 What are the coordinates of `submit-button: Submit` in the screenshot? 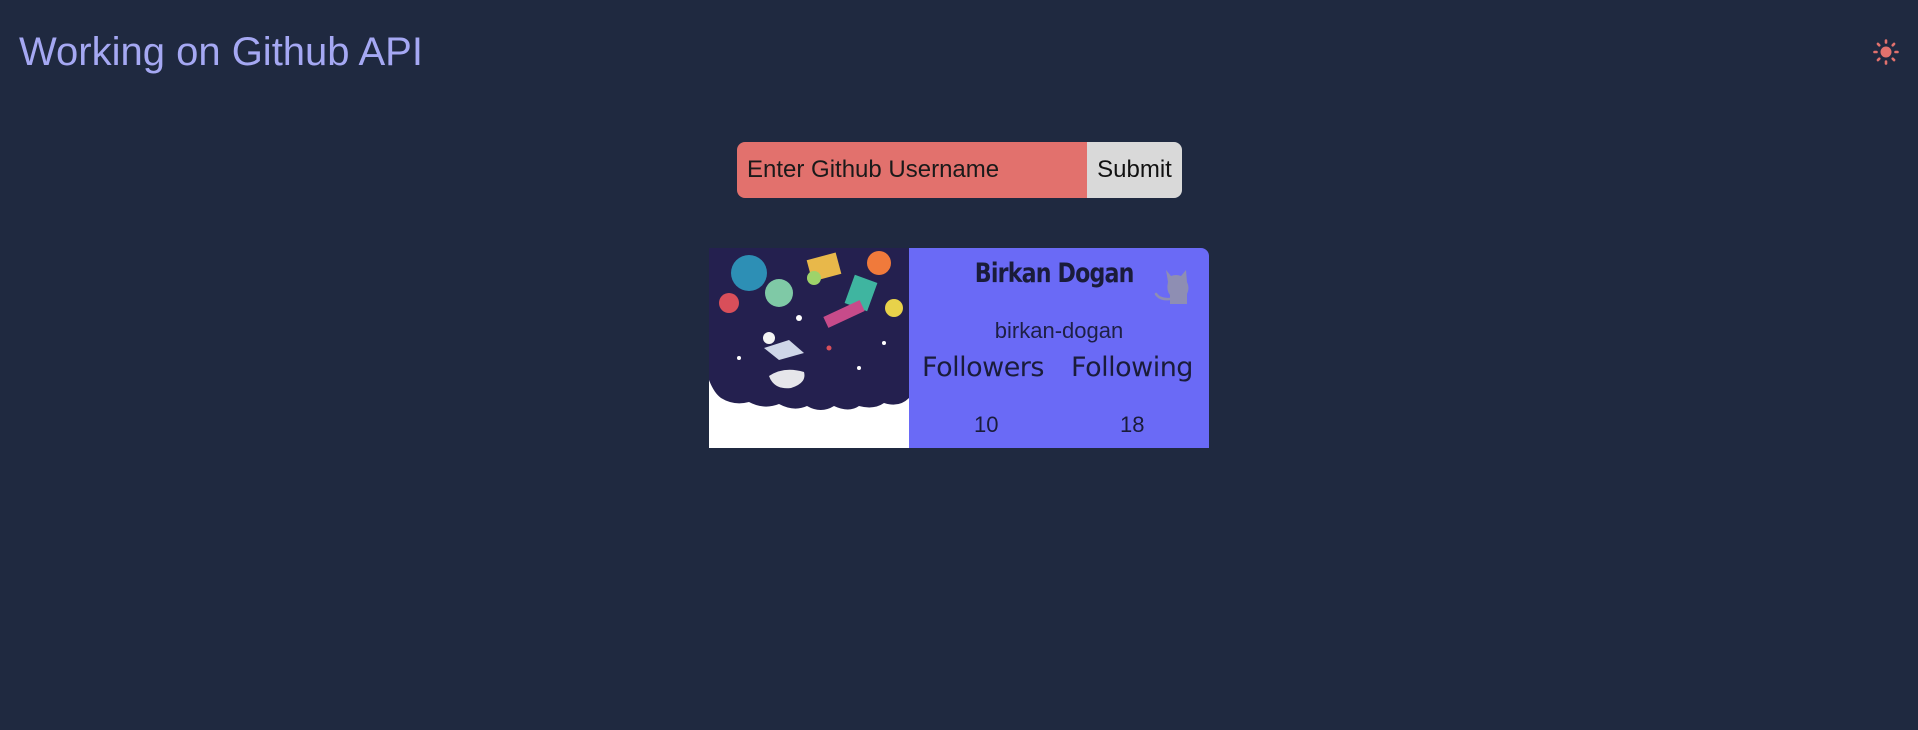 It's located at (1134, 170).